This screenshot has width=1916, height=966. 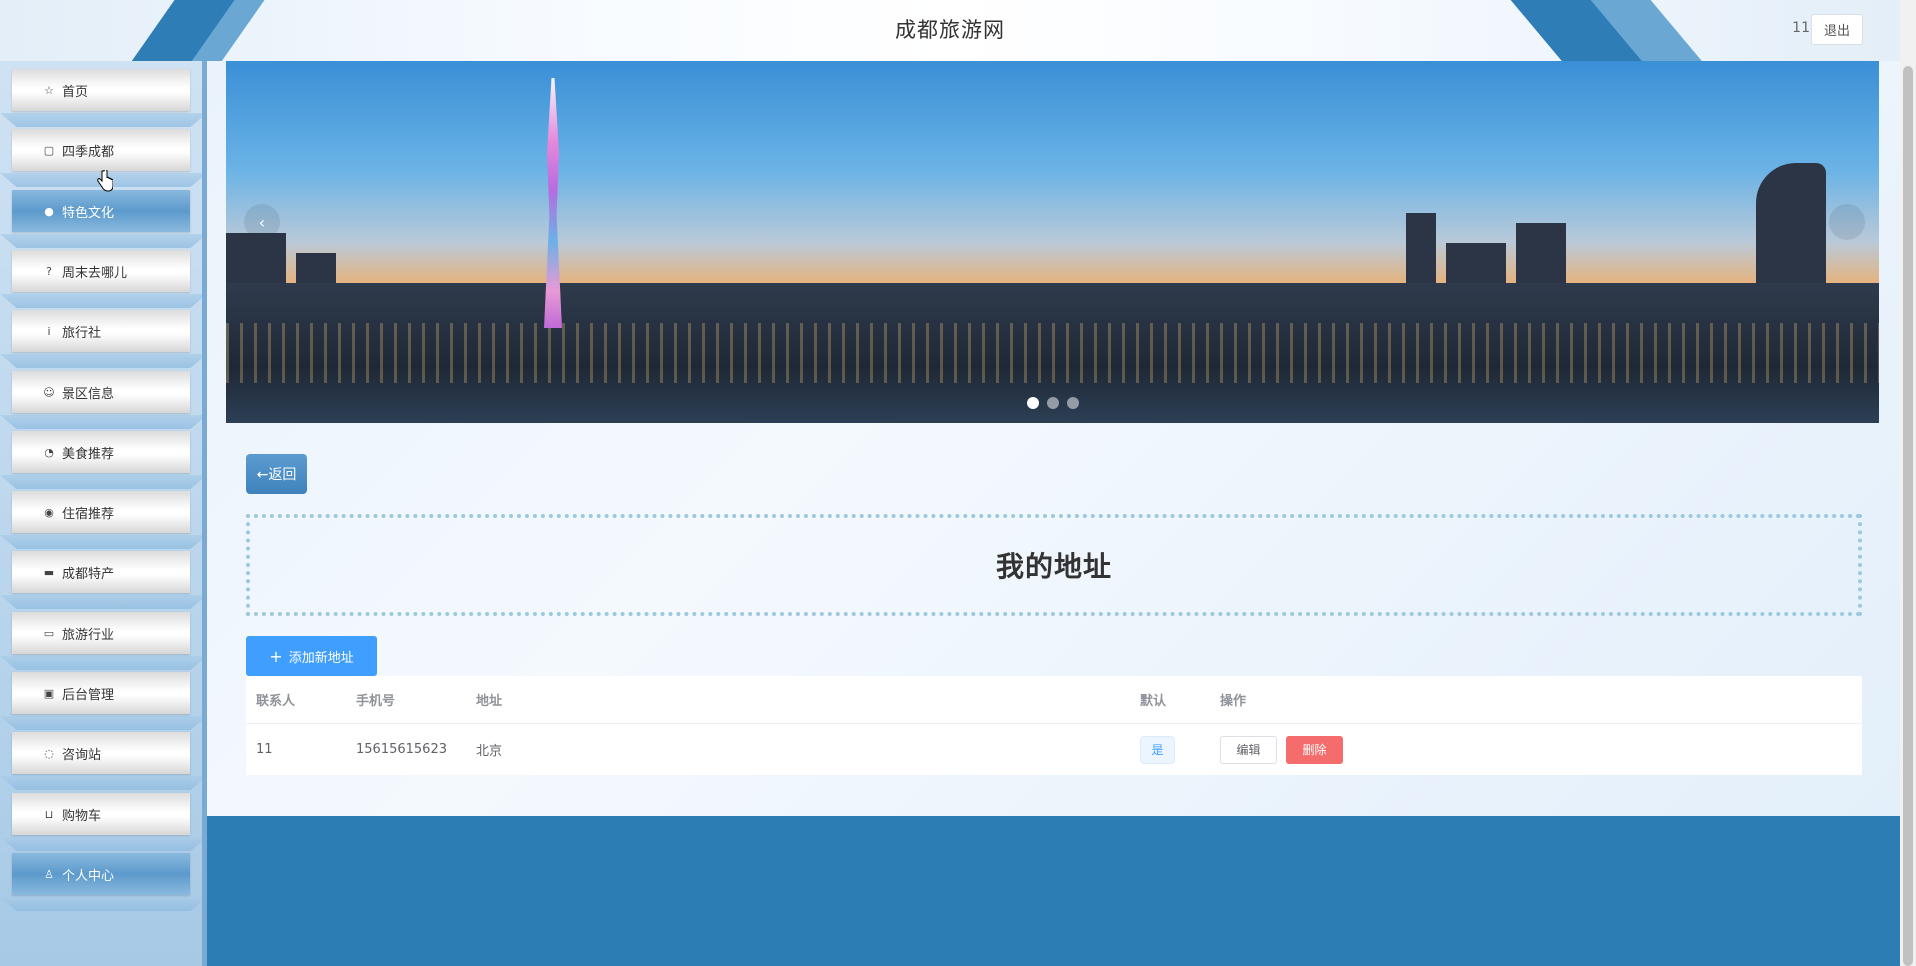 I want to click on car-icon: ▬, so click(x=49, y=572).